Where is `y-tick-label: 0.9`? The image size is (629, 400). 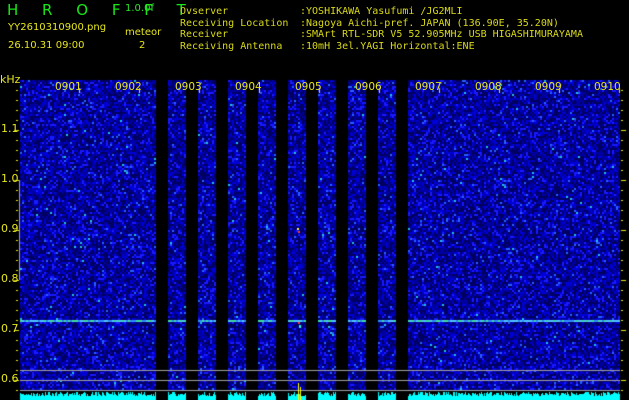
y-tick-label: 0.9 is located at coordinates (10, 228).